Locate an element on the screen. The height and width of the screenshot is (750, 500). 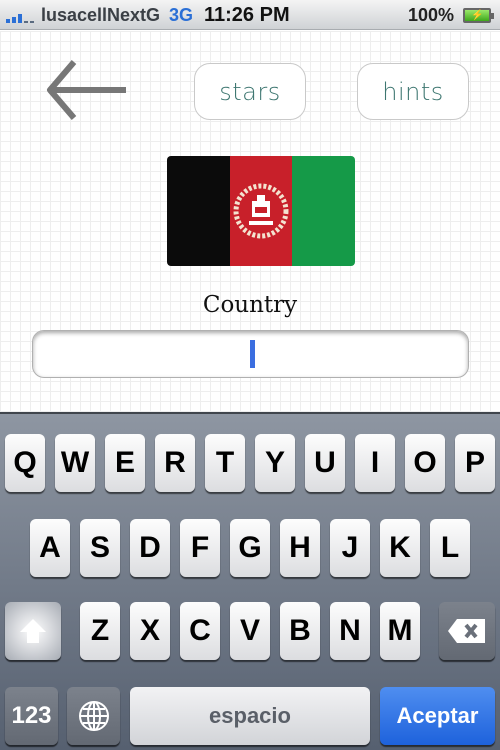
flag-stripe-green is located at coordinates (323, 211).